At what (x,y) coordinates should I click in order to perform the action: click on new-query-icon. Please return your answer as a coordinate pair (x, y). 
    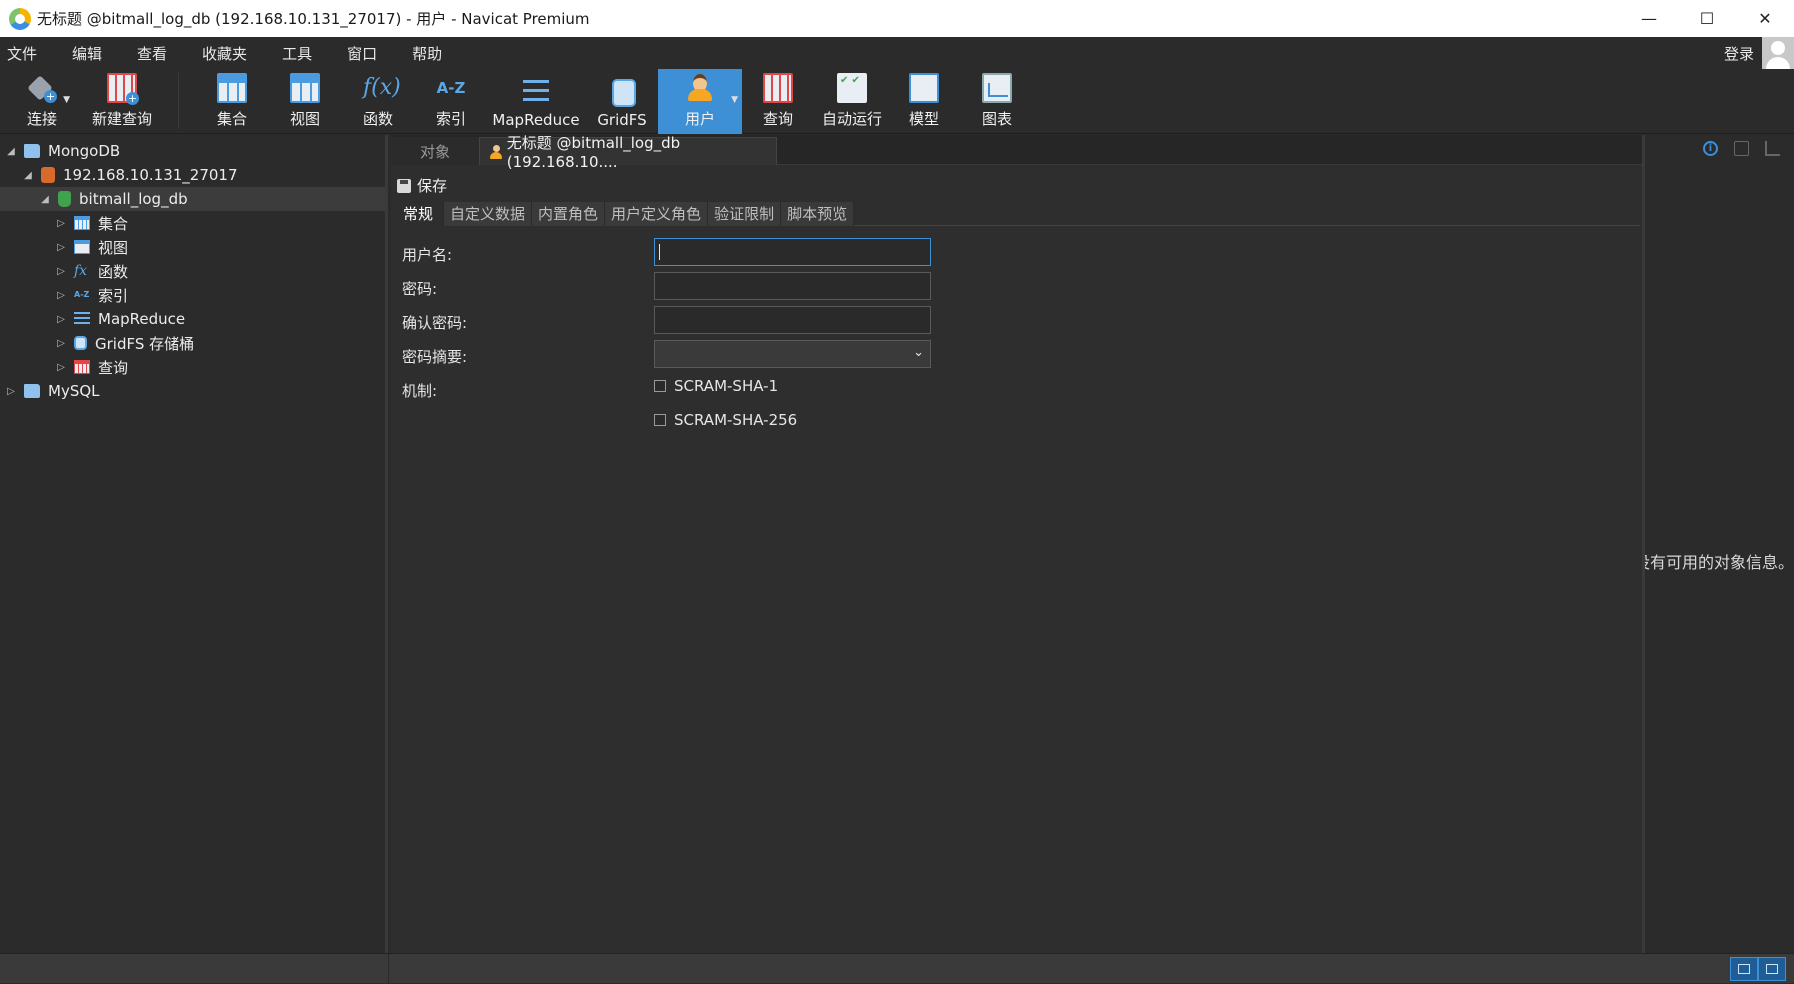
    Looking at the image, I should click on (123, 89).